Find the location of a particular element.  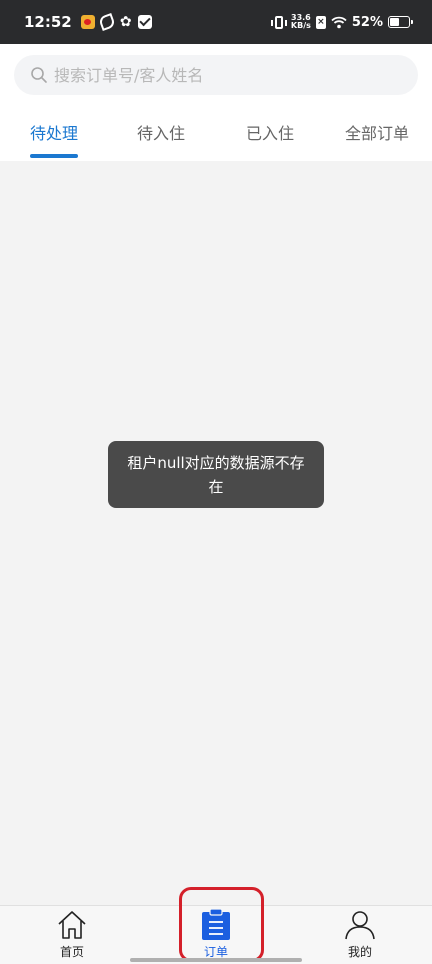

tab-checked-in: 已入住 is located at coordinates (270, 138).